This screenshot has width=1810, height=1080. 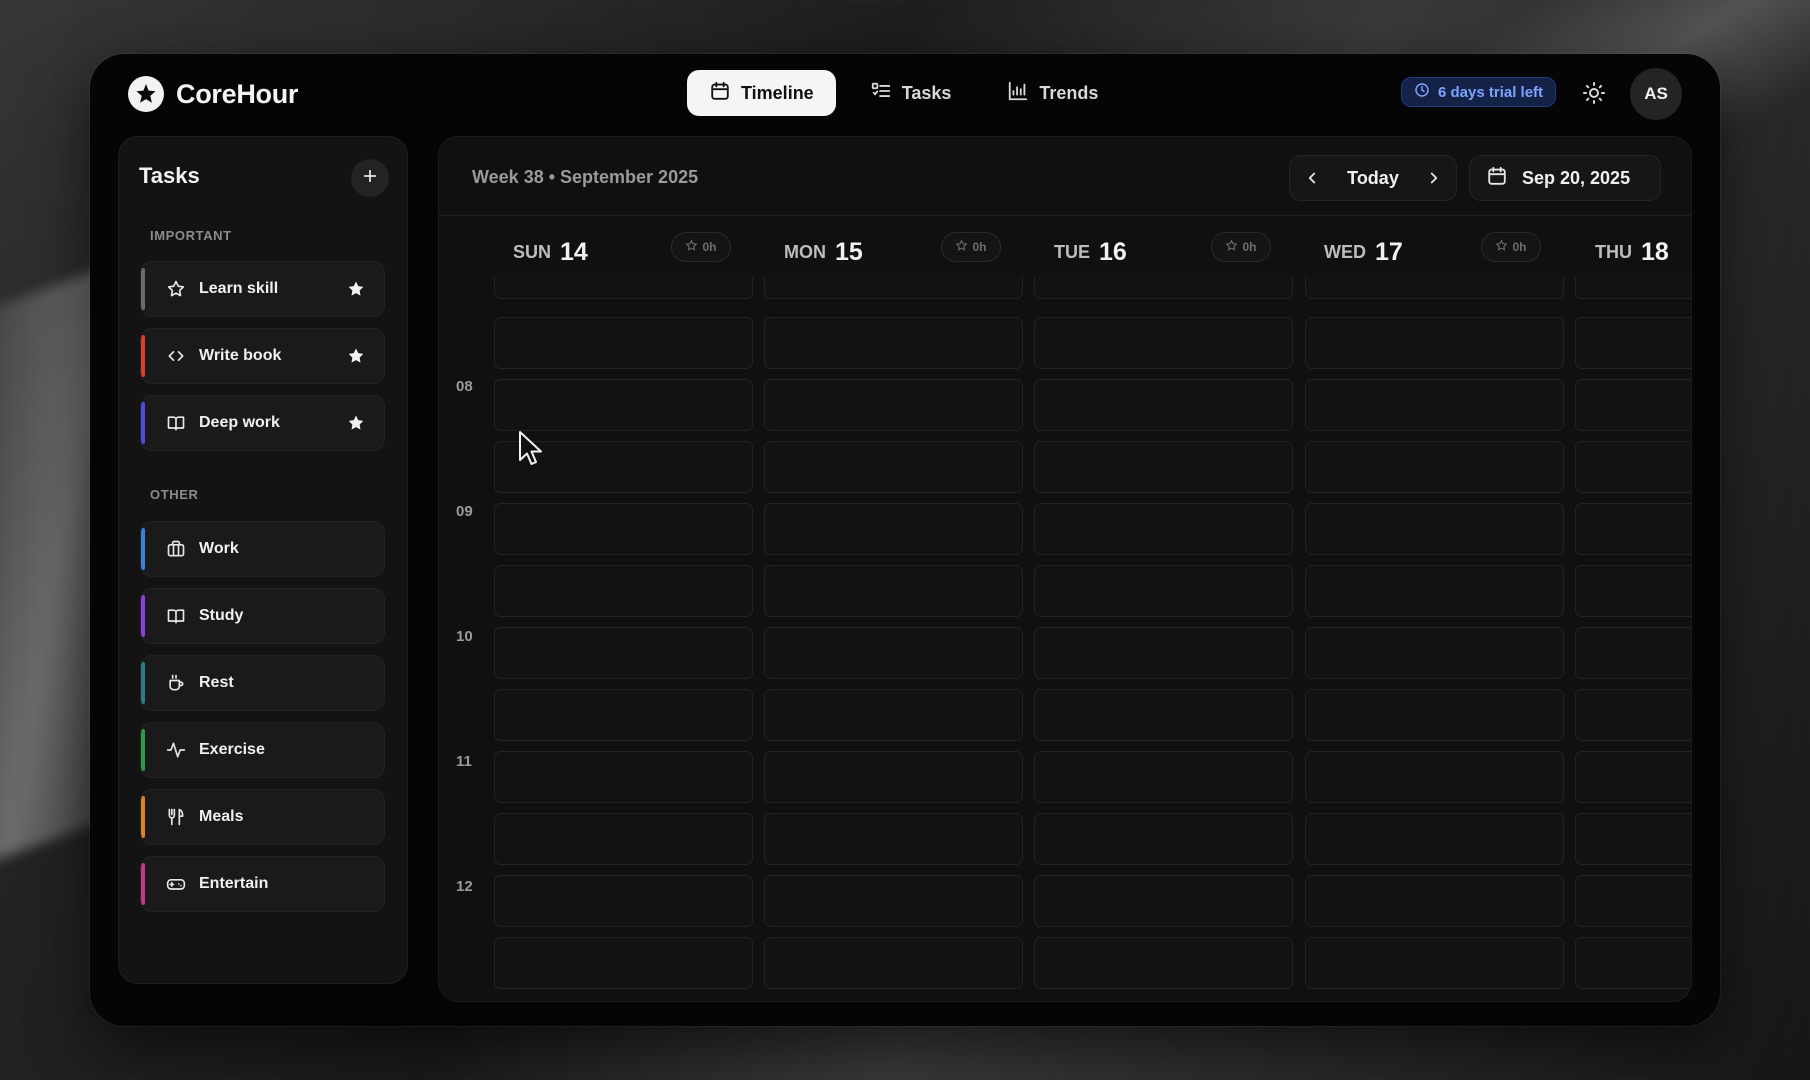 What do you see at coordinates (262, 683) in the screenshot?
I see `task-item-rest: Rest` at bounding box center [262, 683].